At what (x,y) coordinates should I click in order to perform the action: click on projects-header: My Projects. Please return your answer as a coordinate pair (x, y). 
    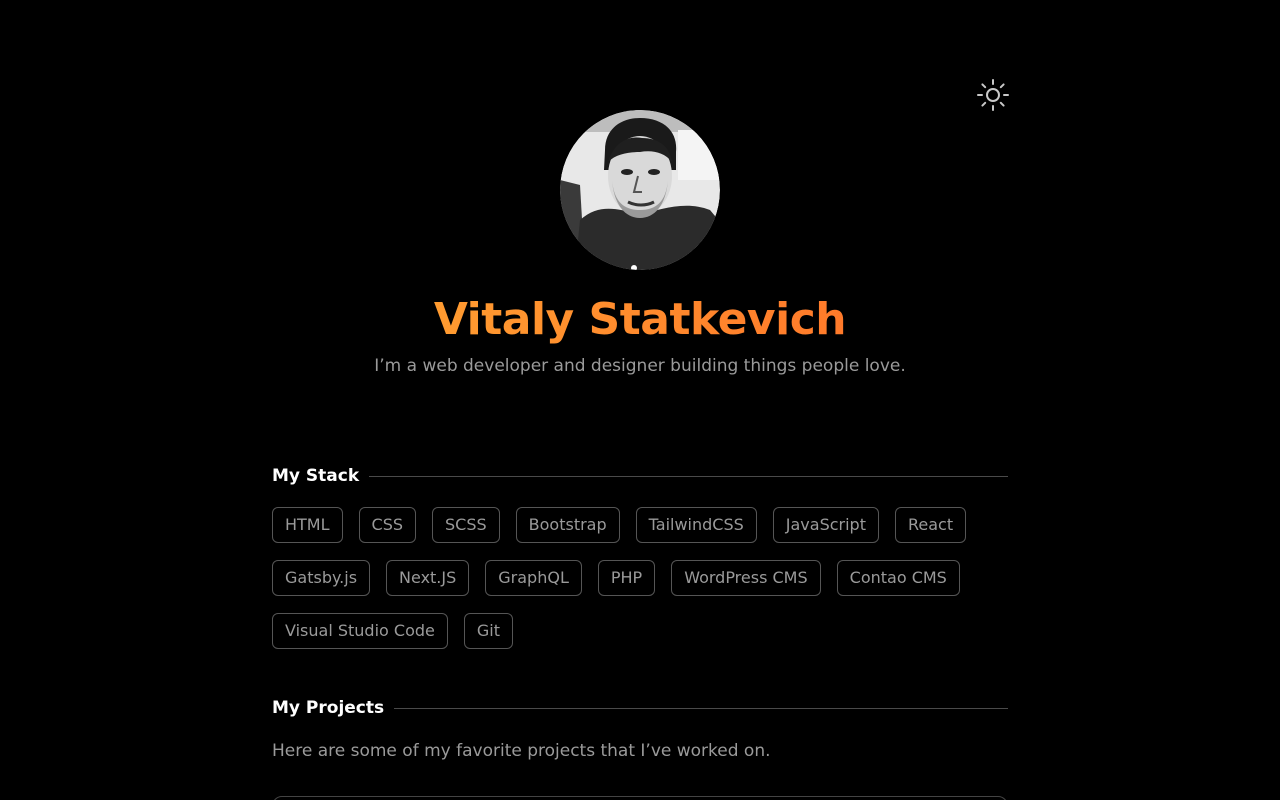
    Looking at the image, I should click on (640, 708).